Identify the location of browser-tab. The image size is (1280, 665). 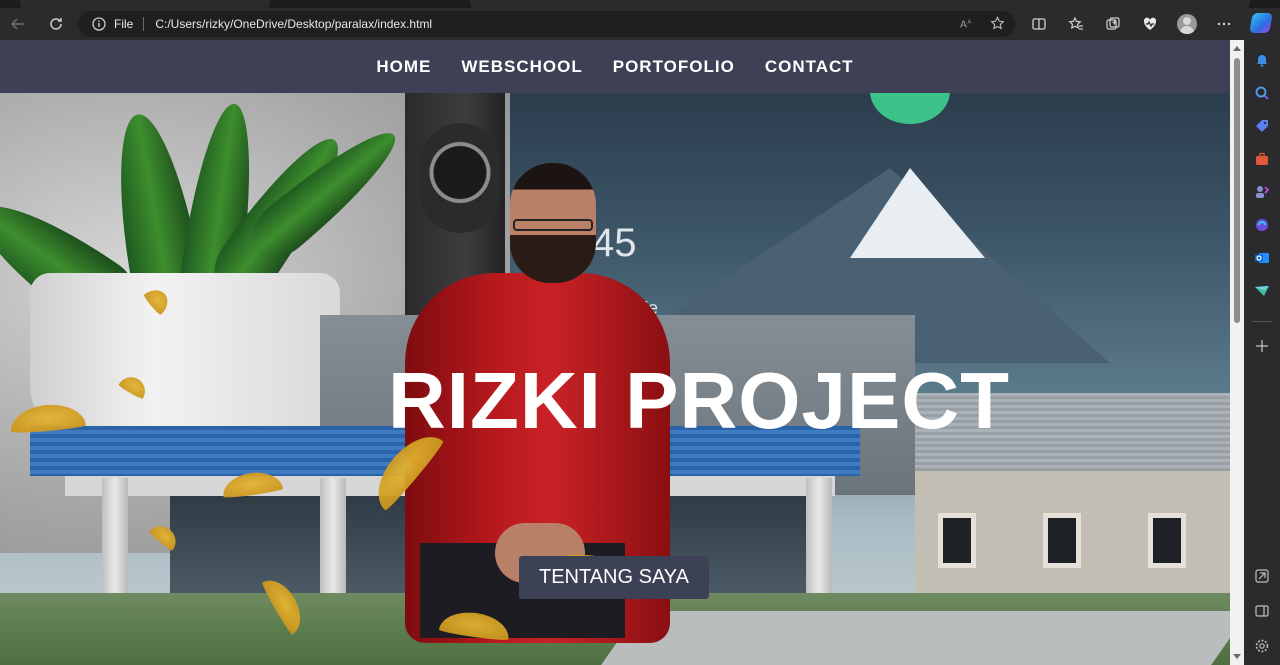
(145, 4).